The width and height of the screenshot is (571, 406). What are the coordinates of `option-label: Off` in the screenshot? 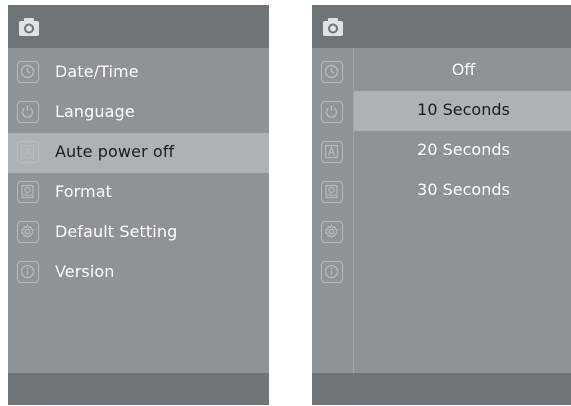 It's located at (463, 69).